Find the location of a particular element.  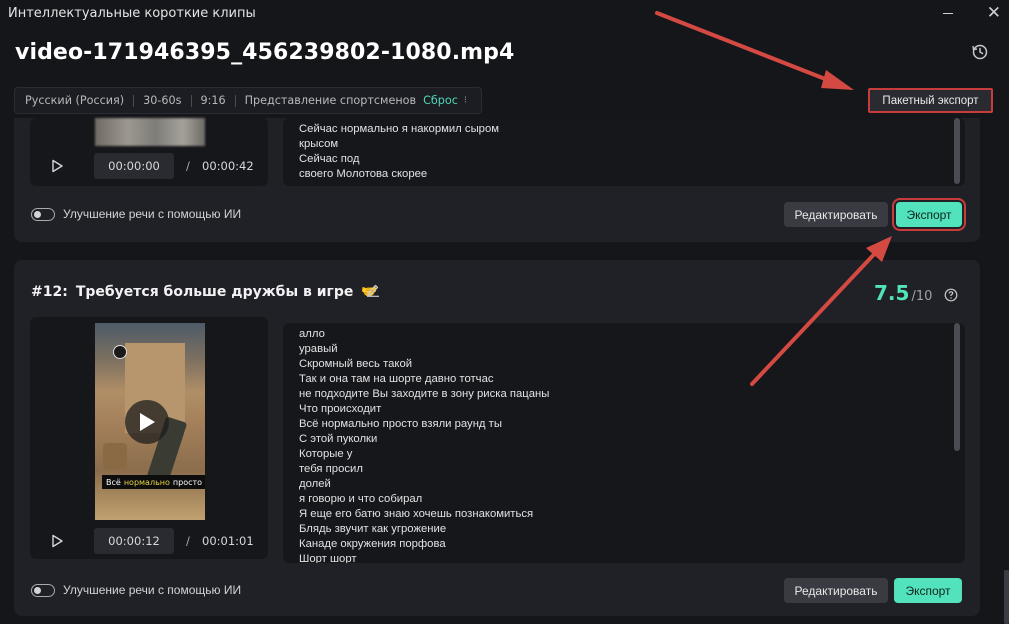

window-title: Интеллектуальные короткие клипы is located at coordinates (132, 13).